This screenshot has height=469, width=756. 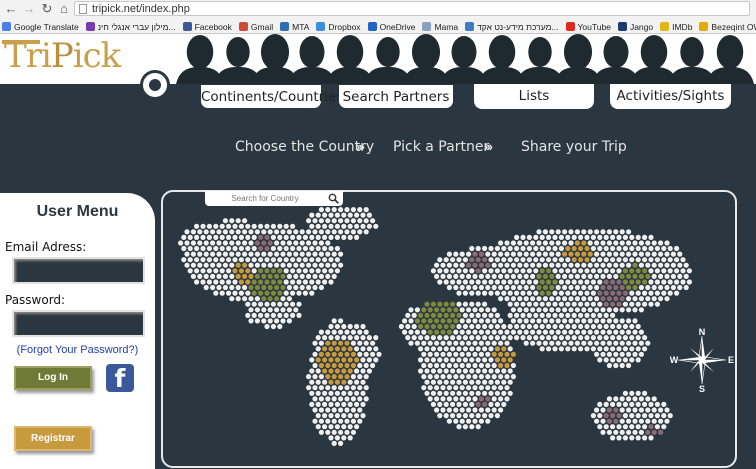 I want to click on password-field, so click(x=78, y=323).